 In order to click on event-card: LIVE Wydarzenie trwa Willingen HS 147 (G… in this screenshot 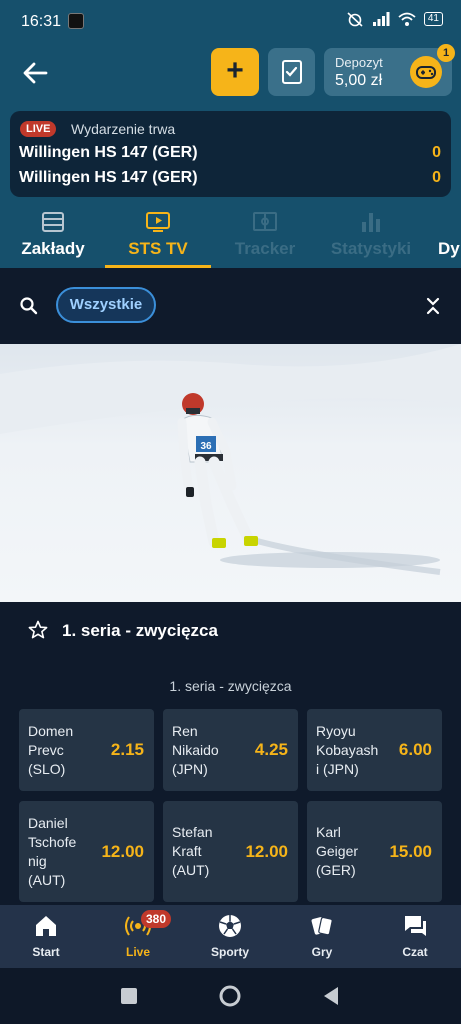, I will do `click(230, 154)`.